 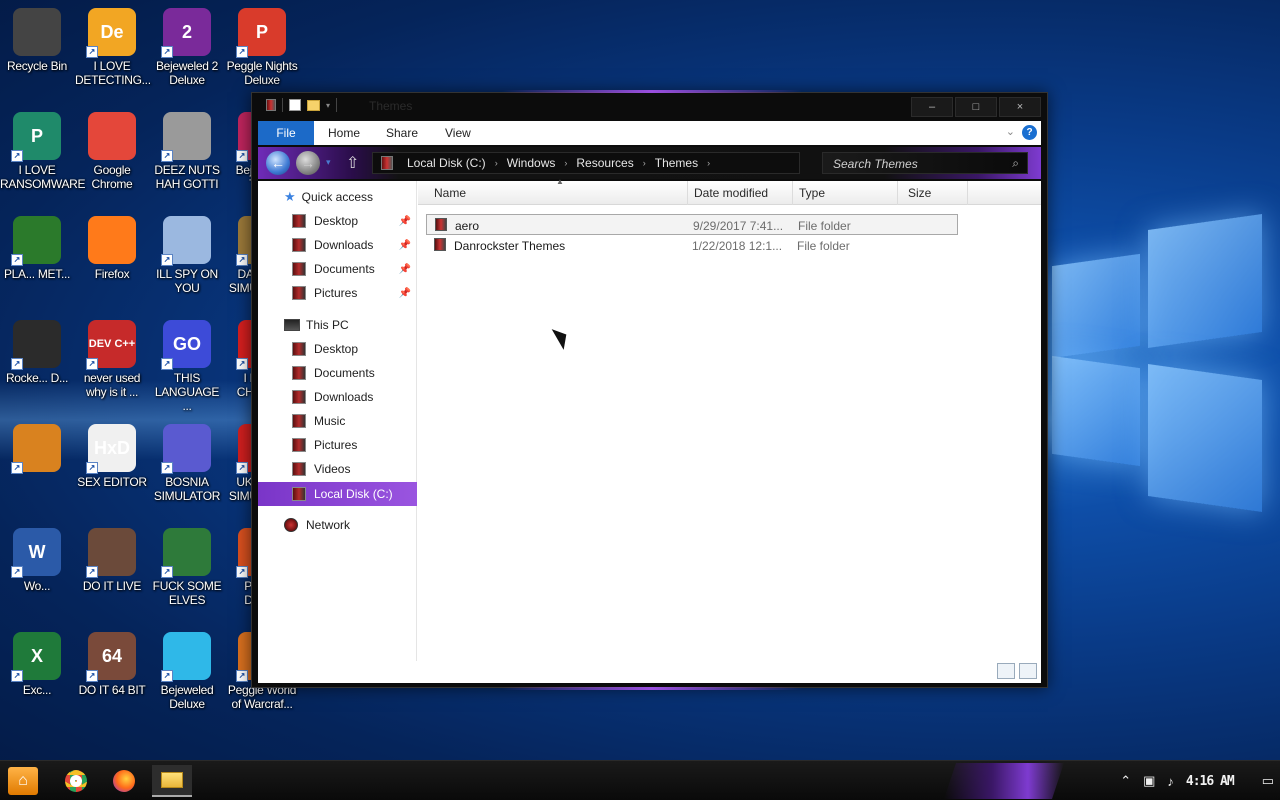 What do you see at coordinates (328, 105) in the screenshot?
I see `qat-dropdown-icon: ▾` at bounding box center [328, 105].